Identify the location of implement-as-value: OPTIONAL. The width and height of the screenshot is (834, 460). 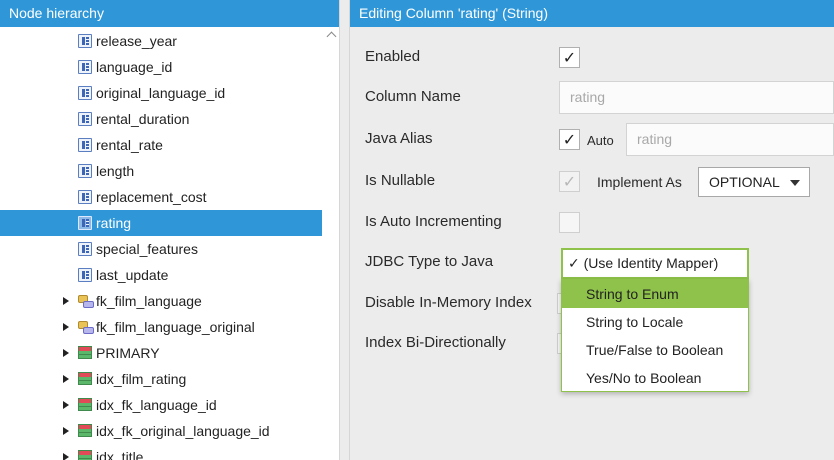
(744, 182).